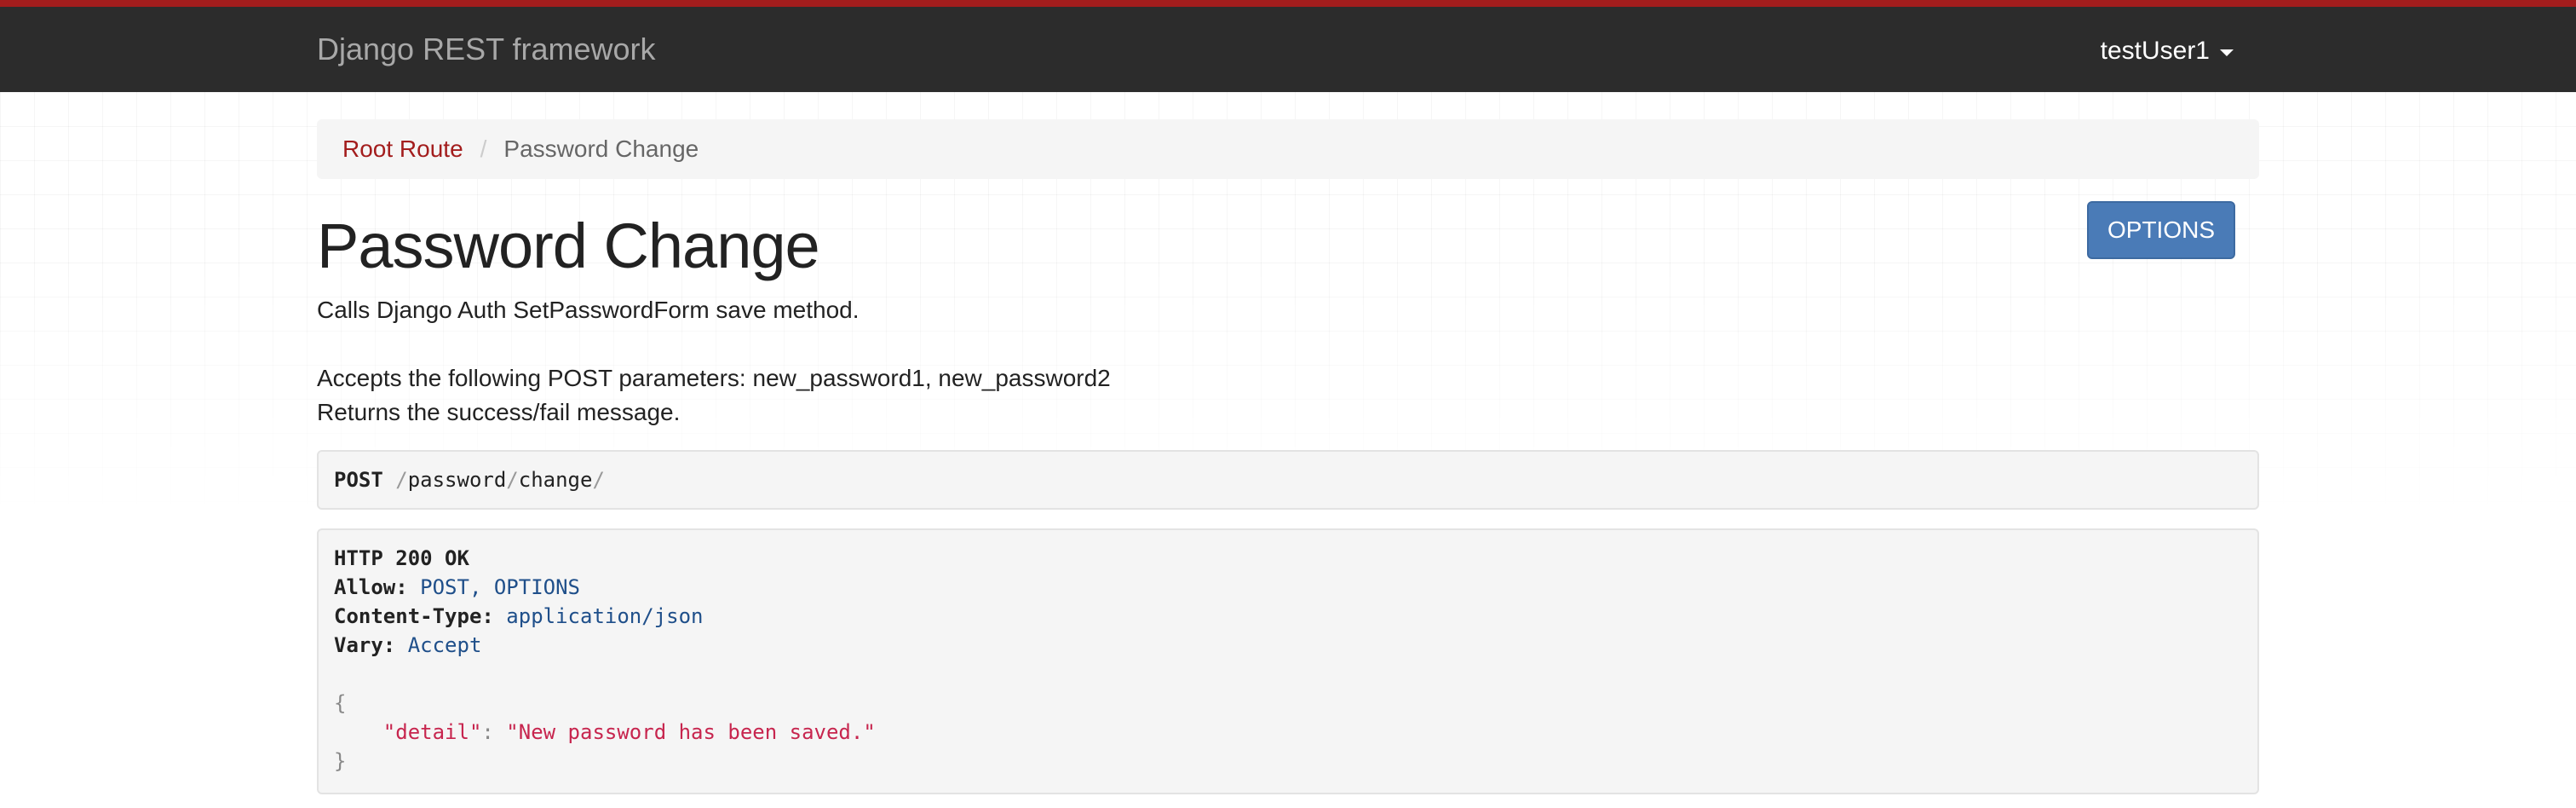 This screenshot has width=2576, height=808. What do you see at coordinates (414, 616) in the screenshot?
I see `header-key: Content-Type:` at bounding box center [414, 616].